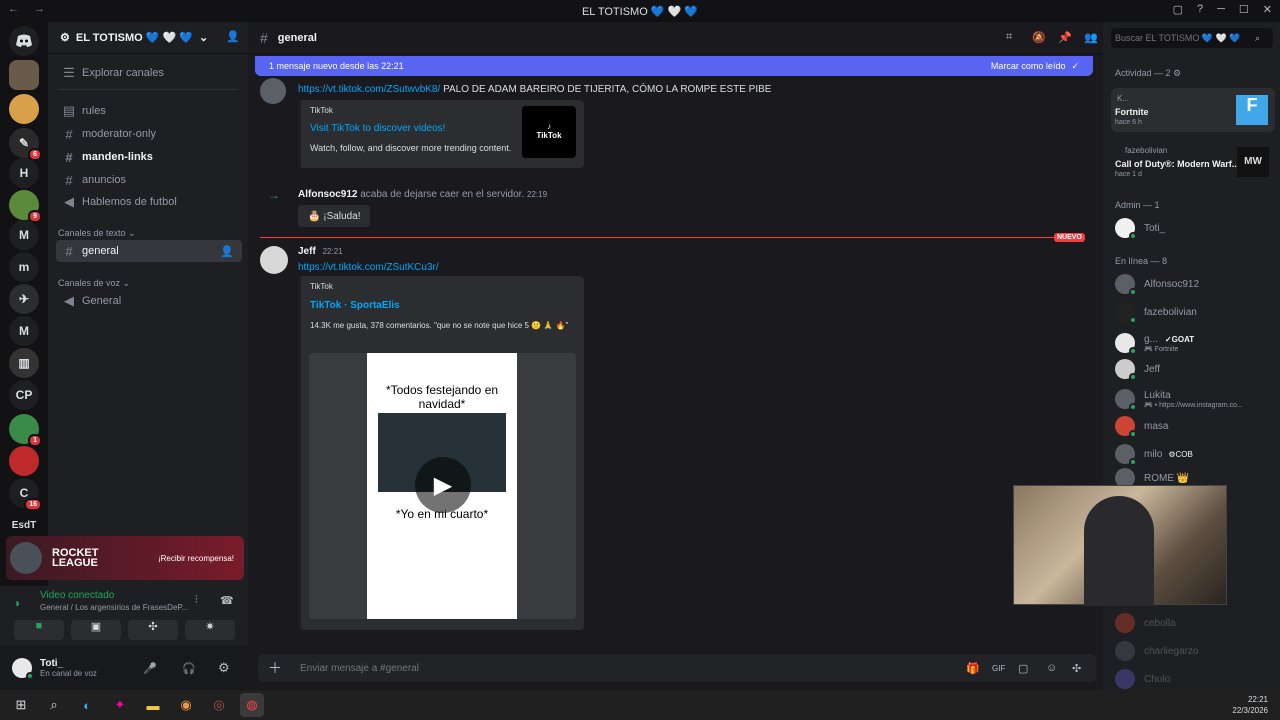  What do you see at coordinates (97, 233) in the screenshot?
I see `category-text: Canales de texto ⌄` at bounding box center [97, 233].